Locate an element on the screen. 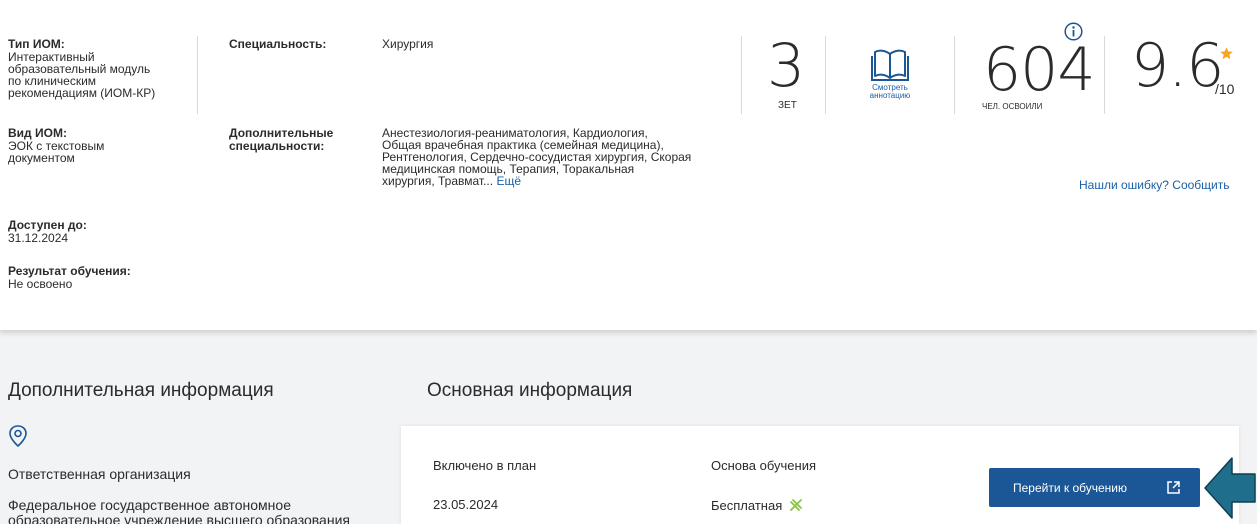 The width and height of the screenshot is (1257, 524). show-more-link: Ещё is located at coordinates (508, 181).